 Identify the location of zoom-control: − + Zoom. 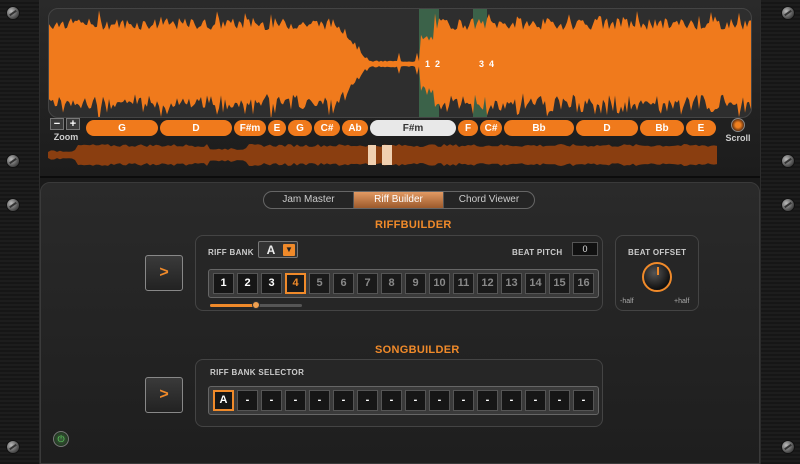
(66, 130).